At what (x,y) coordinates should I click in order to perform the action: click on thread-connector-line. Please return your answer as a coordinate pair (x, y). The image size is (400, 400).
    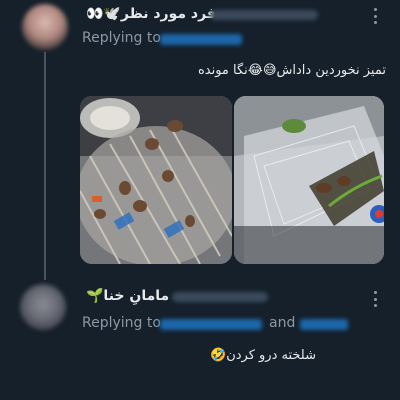
    Looking at the image, I should click on (45, 166).